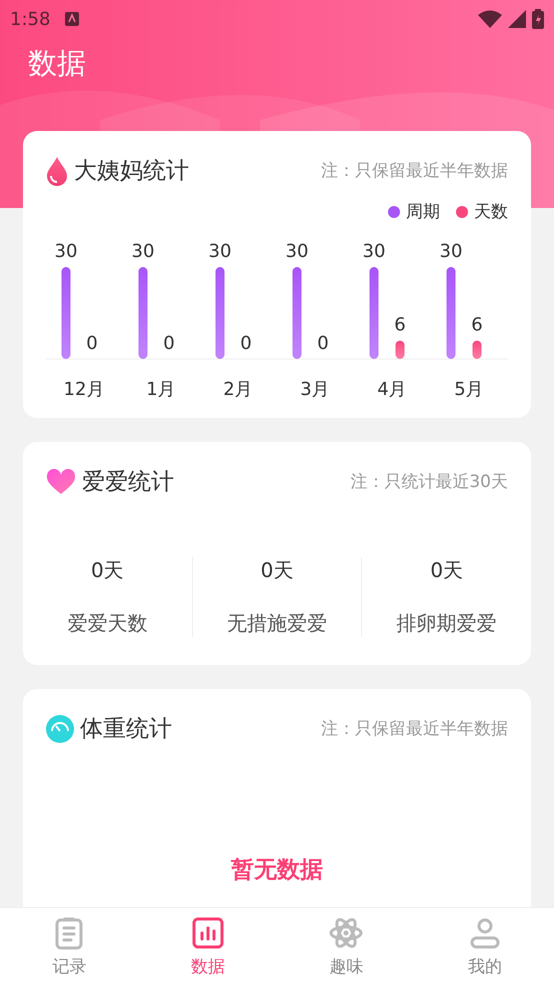  What do you see at coordinates (60, 728) in the screenshot?
I see `gauge-icon` at bounding box center [60, 728].